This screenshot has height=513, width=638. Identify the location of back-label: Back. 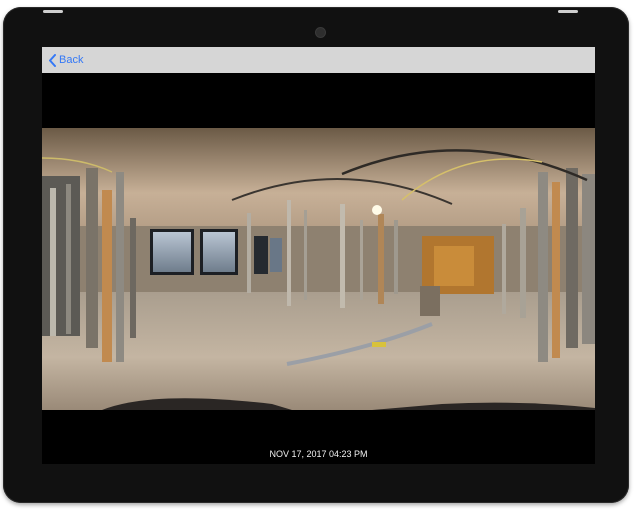
(71, 60).